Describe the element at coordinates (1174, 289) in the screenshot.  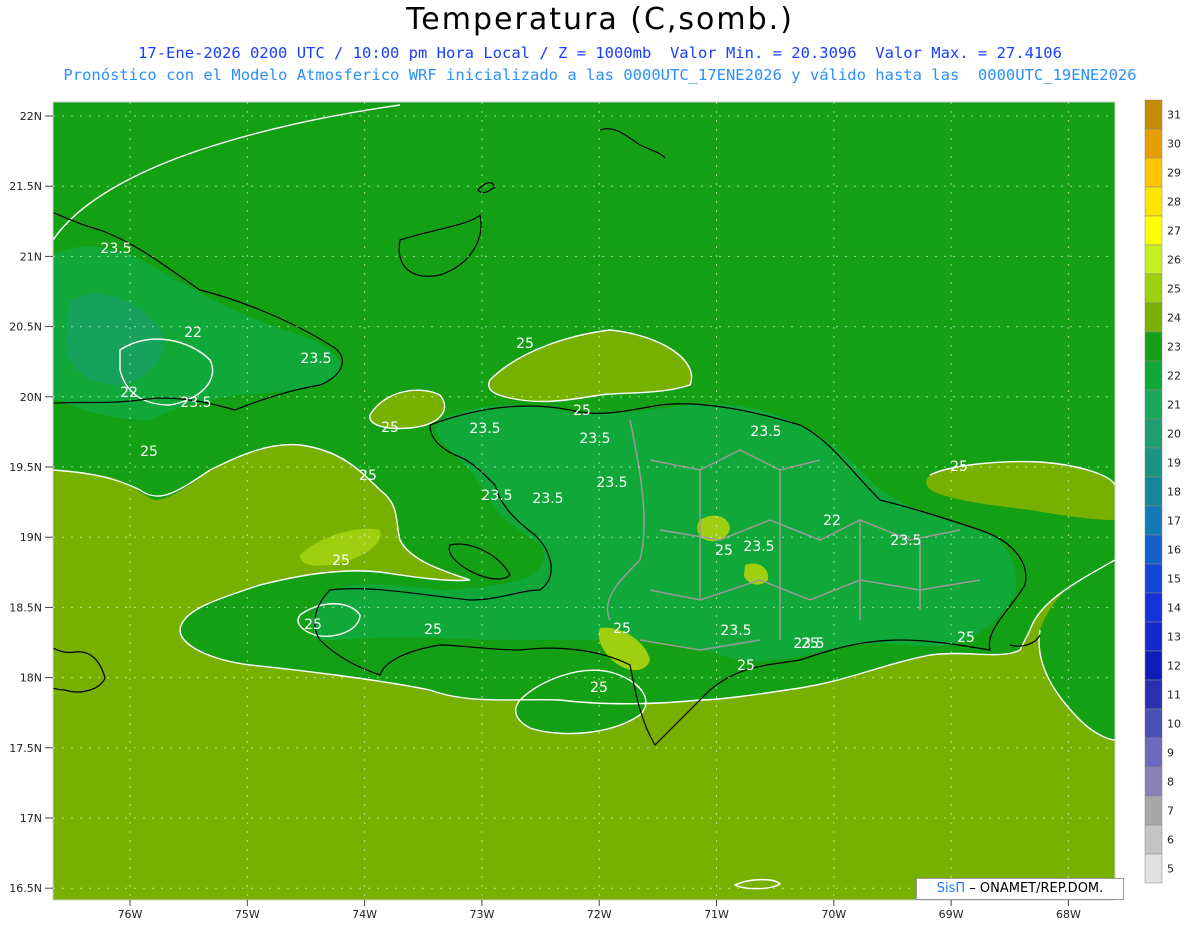
I see `colorbar-label: 25` at that location.